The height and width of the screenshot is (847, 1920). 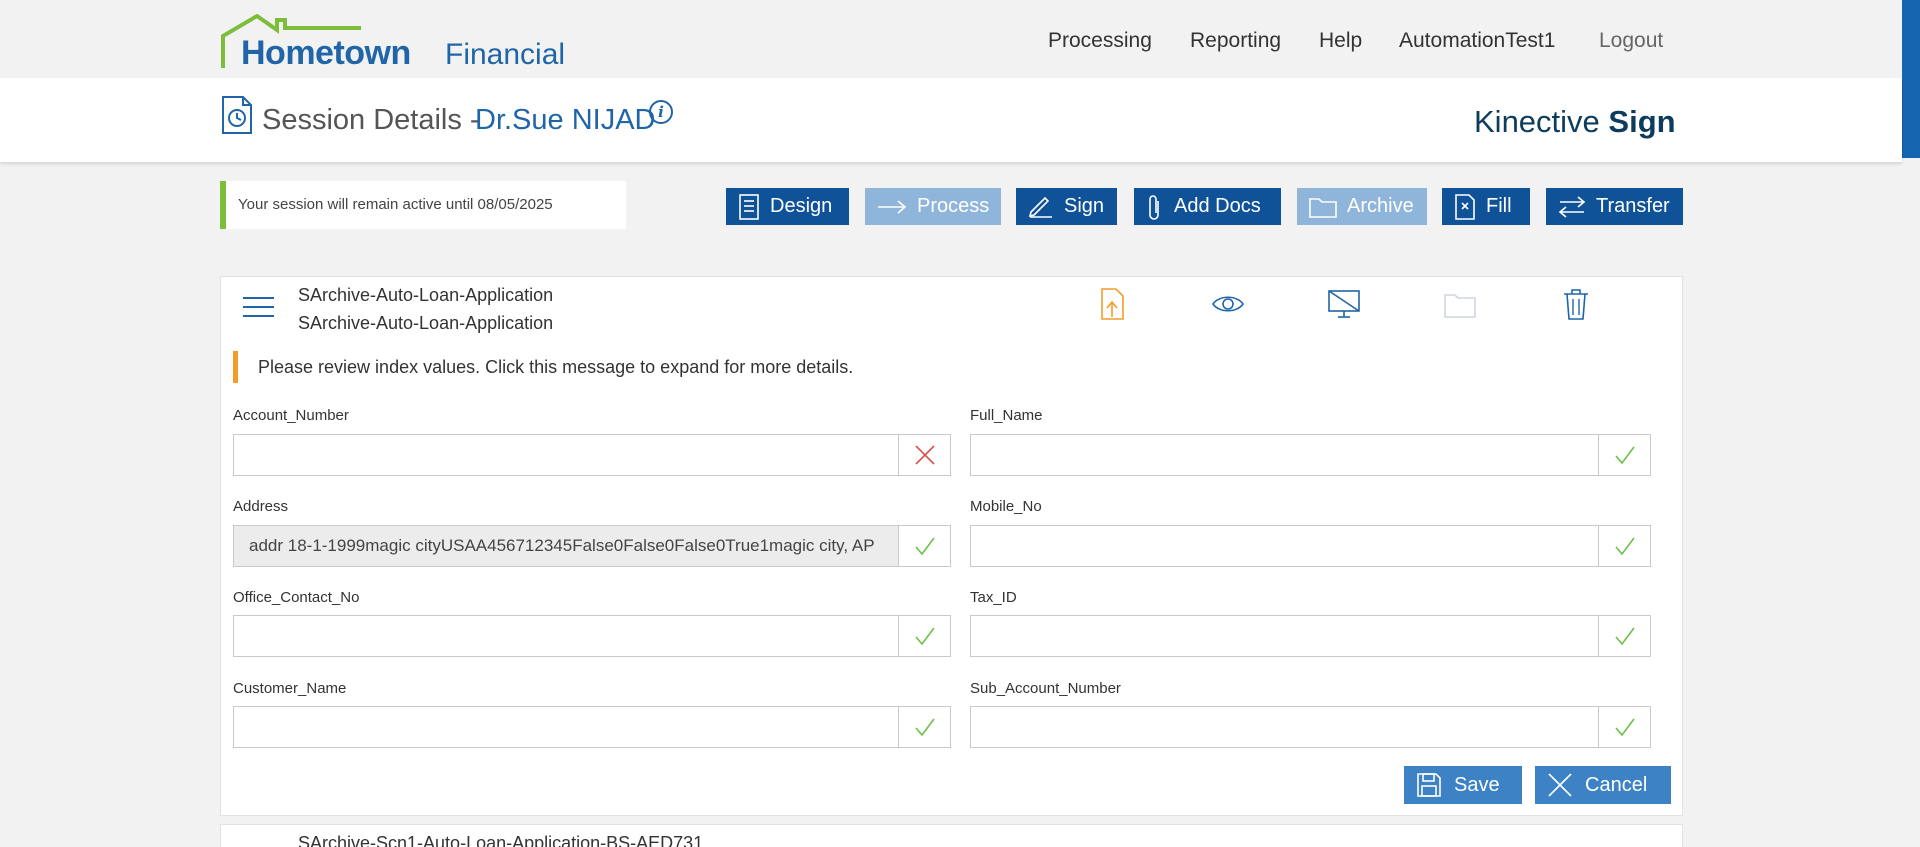 I want to click on product-name-b: Sign, so click(x=1642, y=121).